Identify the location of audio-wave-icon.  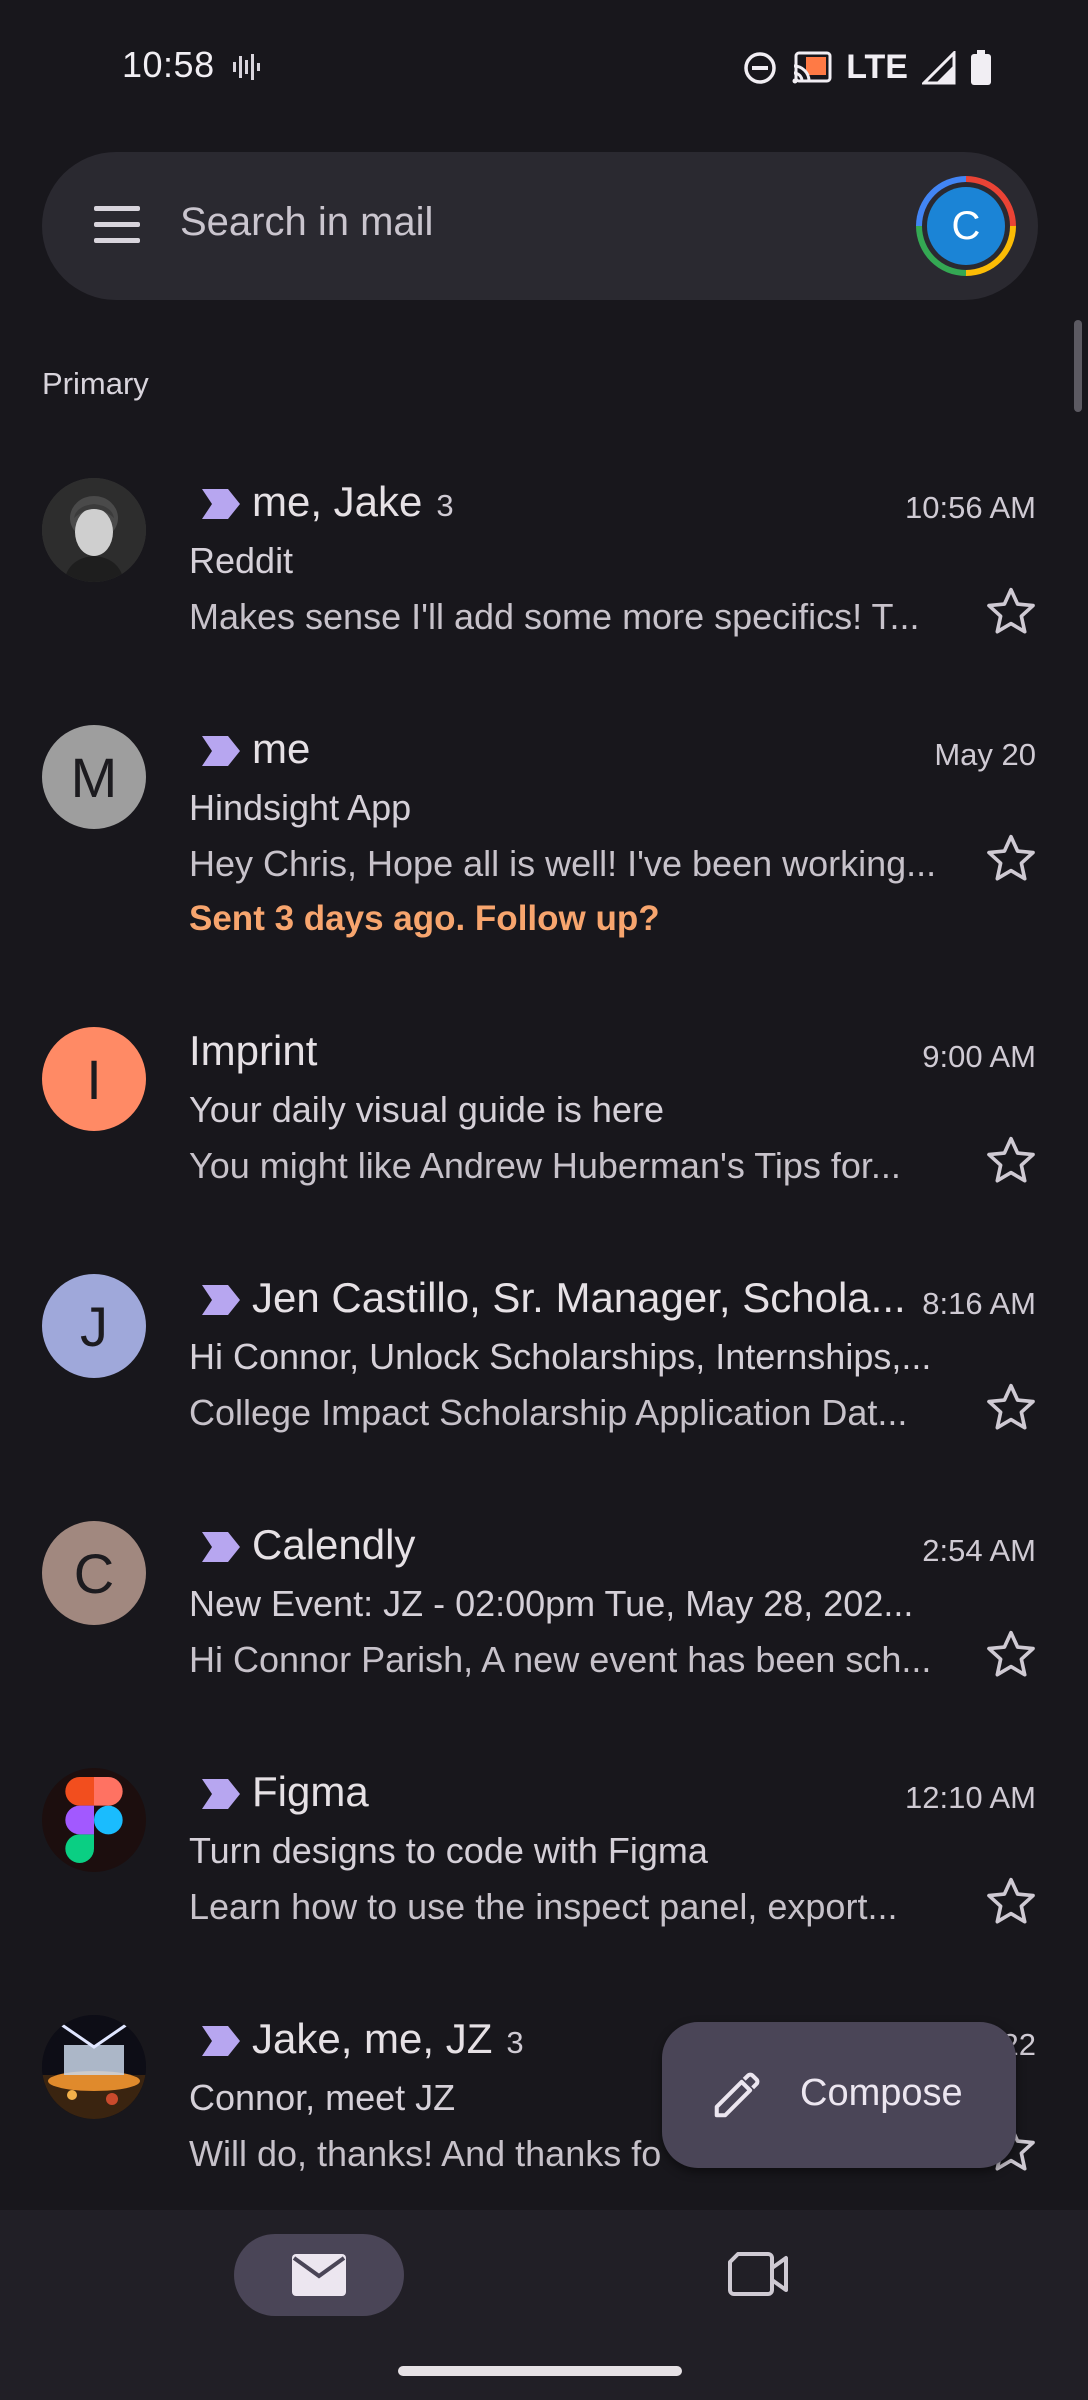
(246, 67).